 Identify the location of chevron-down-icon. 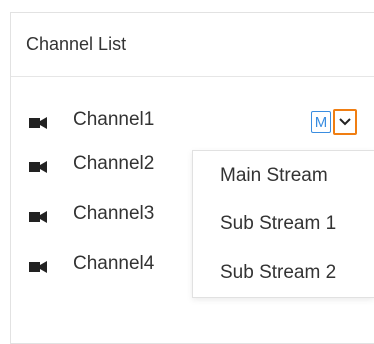
(345, 122).